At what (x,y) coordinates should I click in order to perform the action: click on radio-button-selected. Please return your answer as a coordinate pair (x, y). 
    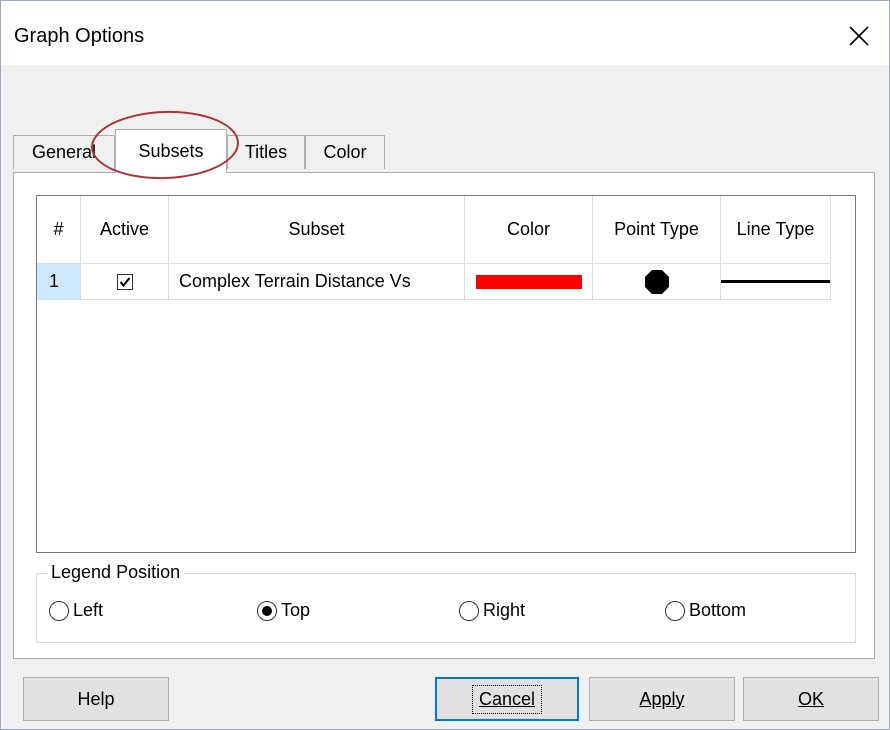
    Looking at the image, I should click on (267, 610).